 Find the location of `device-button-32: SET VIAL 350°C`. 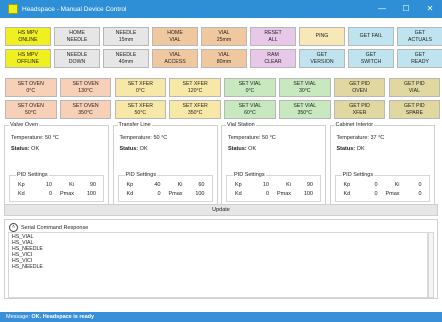

device-button-32: SET VIAL 350°C is located at coordinates (305, 109).